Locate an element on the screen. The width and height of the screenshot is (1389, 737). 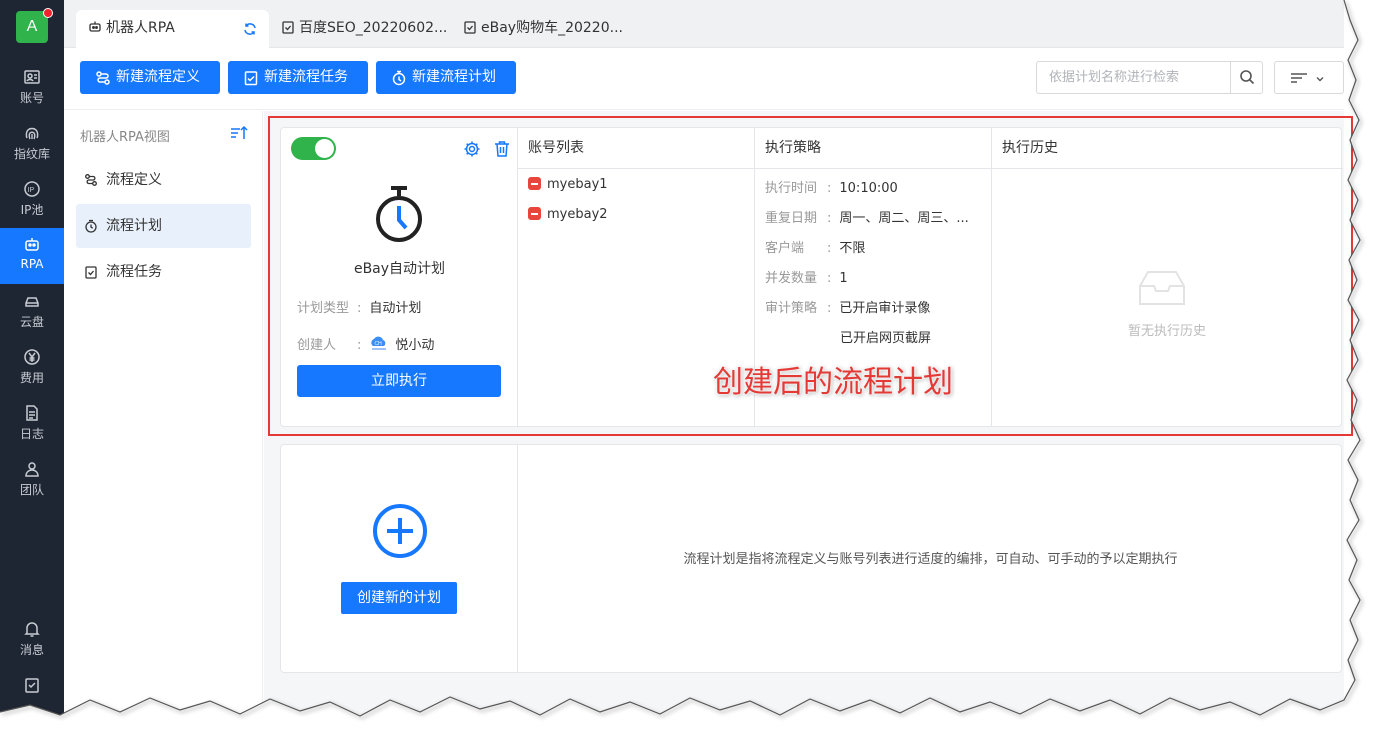
plus-circle-icon is located at coordinates (400, 531).